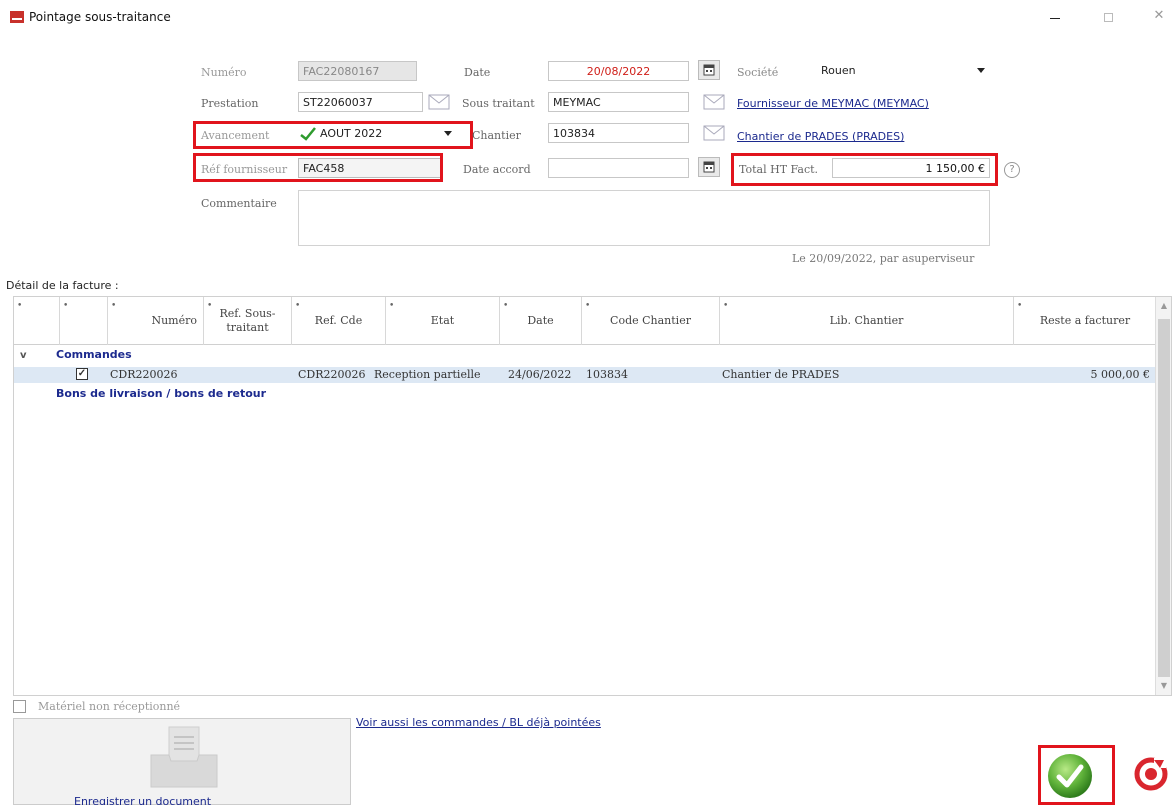 The height and width of the screenshot is (805, 1174). Describe the element at coordinates (339, 321) in the screenshot. I see `column-header-ref-cde: • Ref. Cde` at that location.